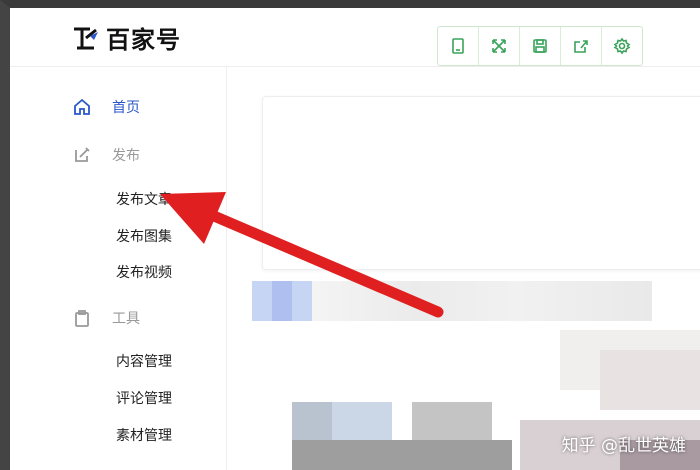  I want to click on clipboard-icon, so click(82, 318).